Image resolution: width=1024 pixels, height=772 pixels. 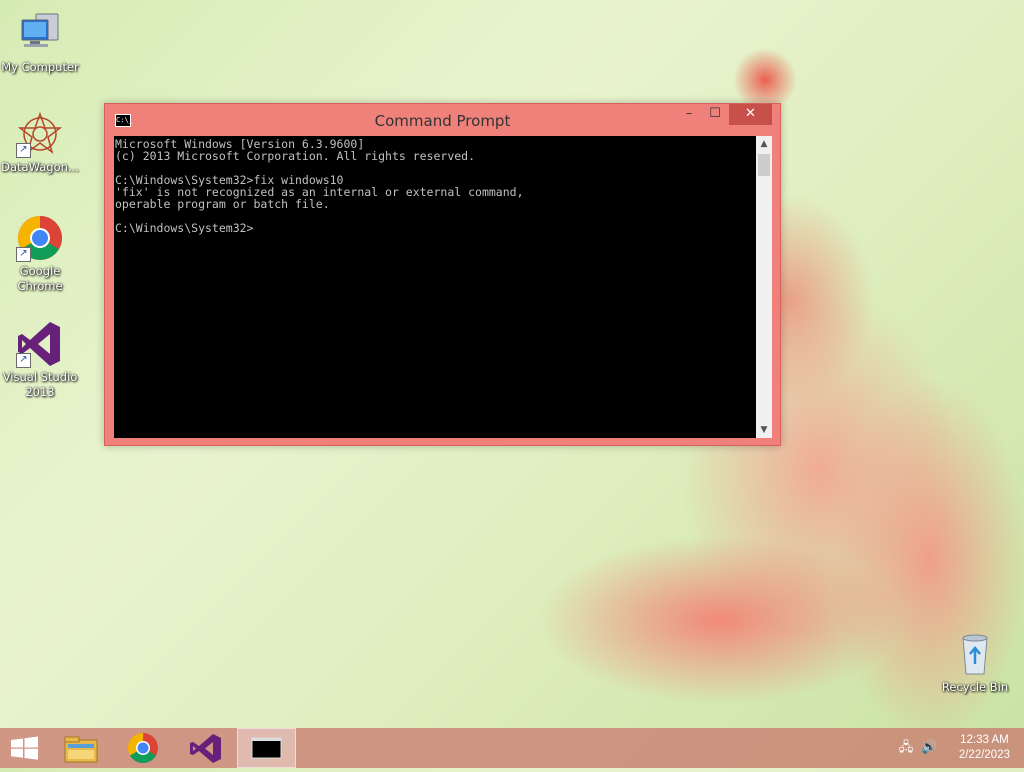 I want to click on close-button: ✕, so click(x=750, y=114).